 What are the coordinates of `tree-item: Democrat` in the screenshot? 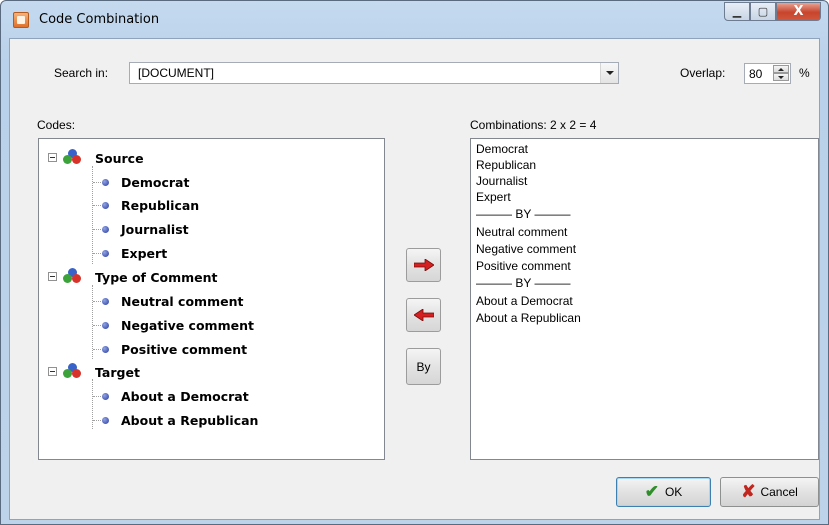 It's located at (155, 182).